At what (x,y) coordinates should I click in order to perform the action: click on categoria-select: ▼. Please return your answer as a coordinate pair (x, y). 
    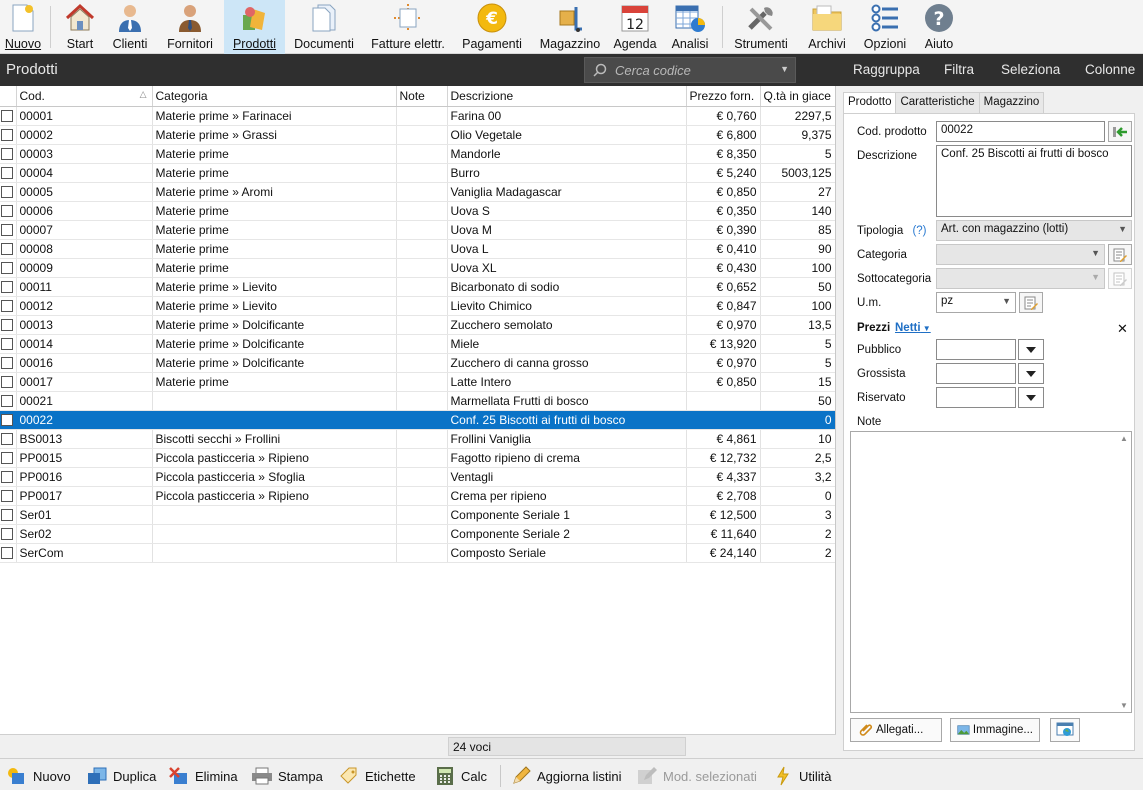
    Looking at the image, I should click on (1020, 254).